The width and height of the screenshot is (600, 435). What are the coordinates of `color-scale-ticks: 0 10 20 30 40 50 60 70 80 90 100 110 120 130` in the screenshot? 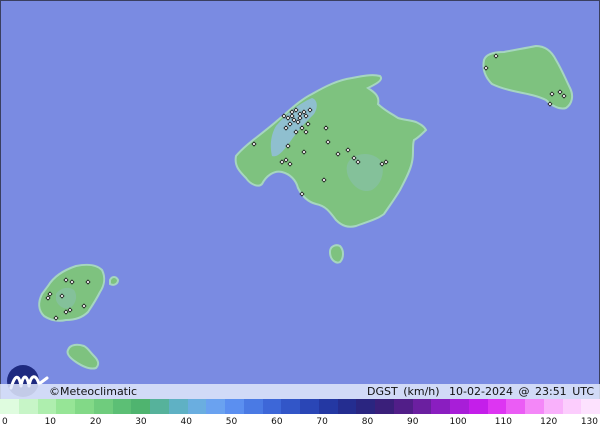 It's located at (300, 423).